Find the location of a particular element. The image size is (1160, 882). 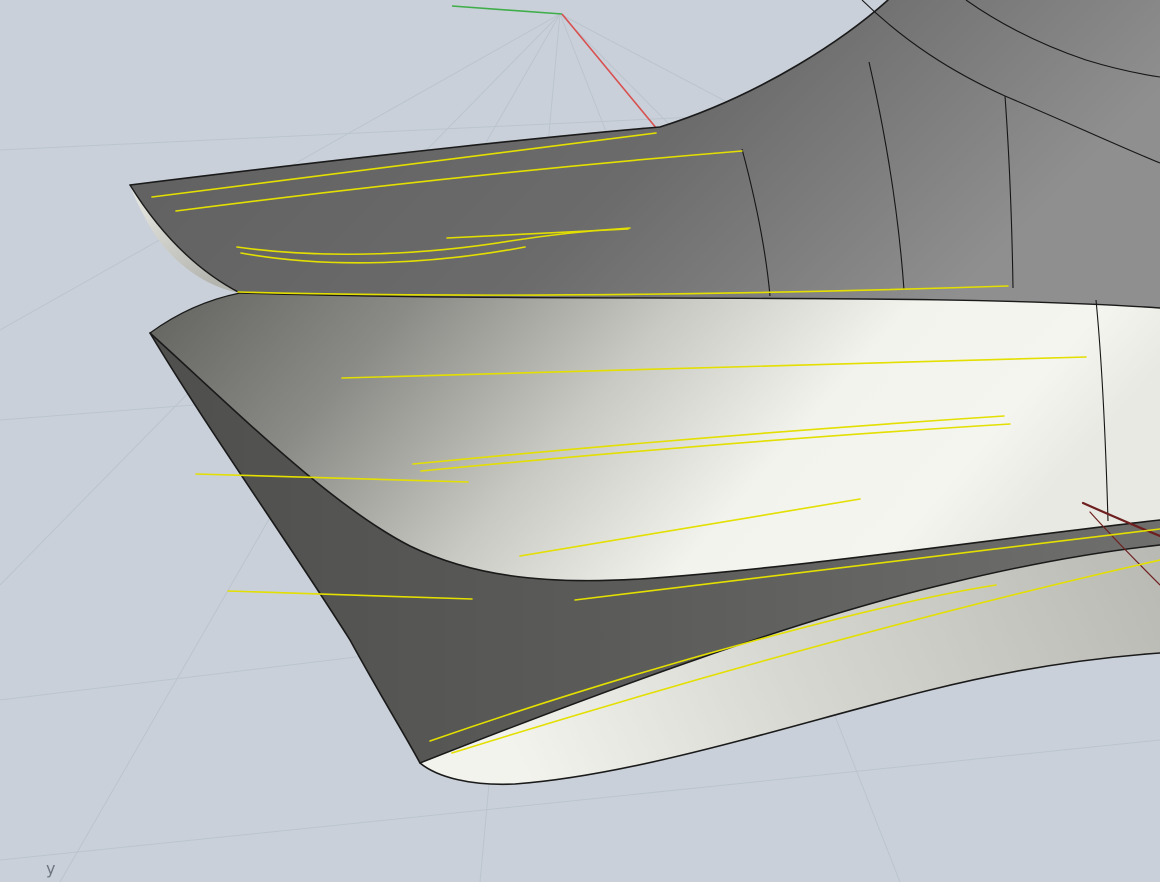

axis-gizmo-y-label: y is located at coordinates (50, 868).